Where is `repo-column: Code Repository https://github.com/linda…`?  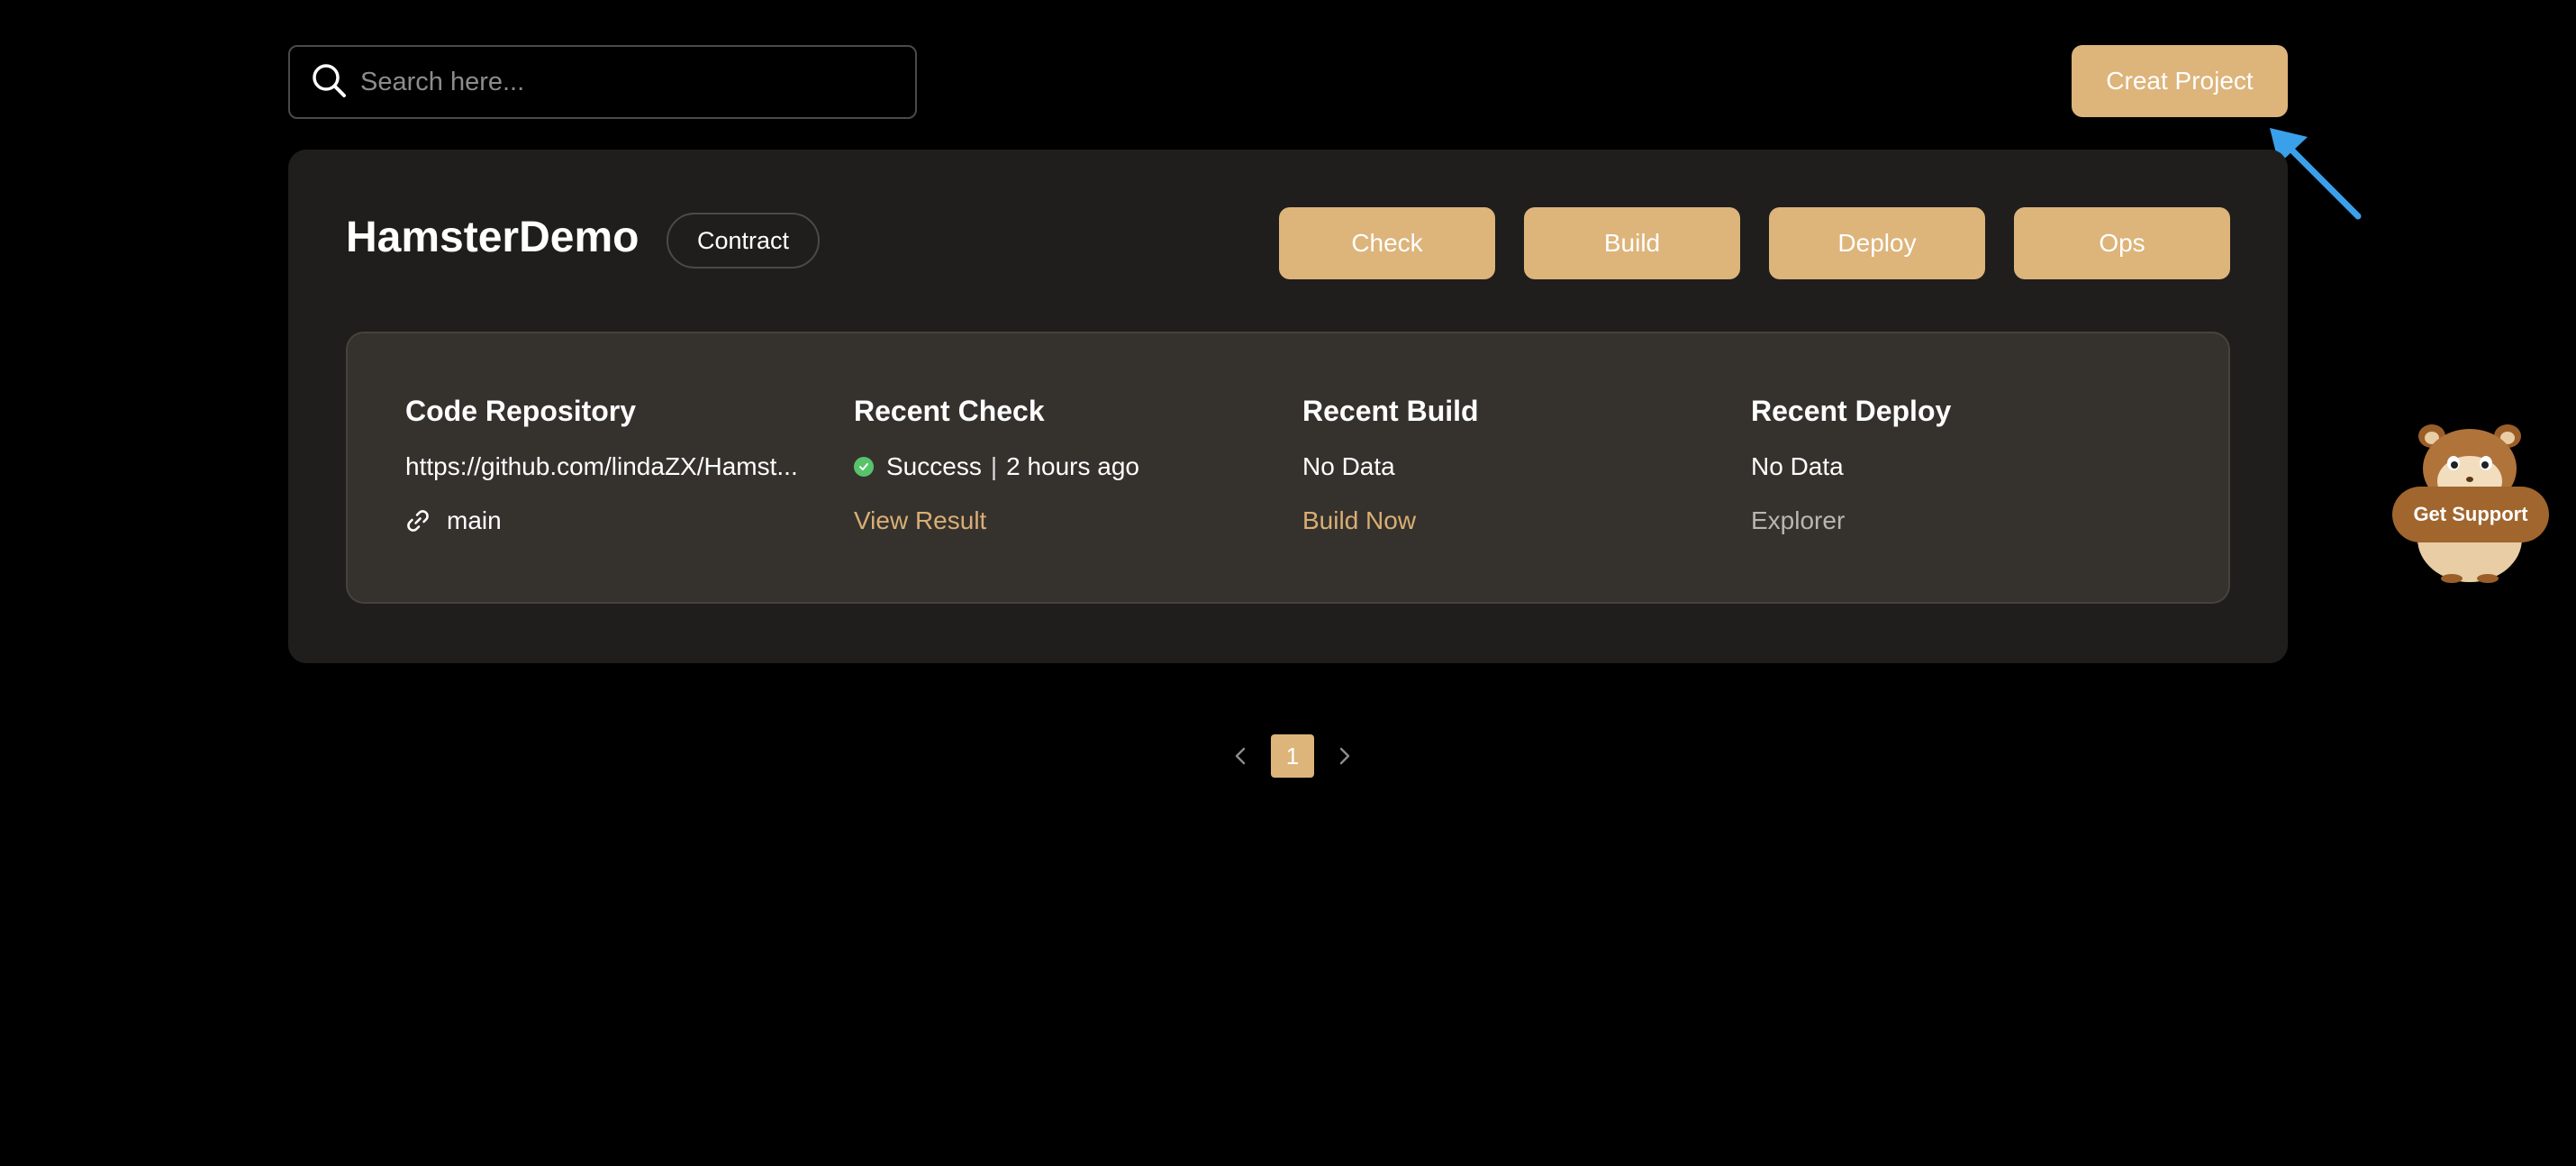 repo-column: Code Repository https://github.com/linda… is located at coordinates (612, 465).